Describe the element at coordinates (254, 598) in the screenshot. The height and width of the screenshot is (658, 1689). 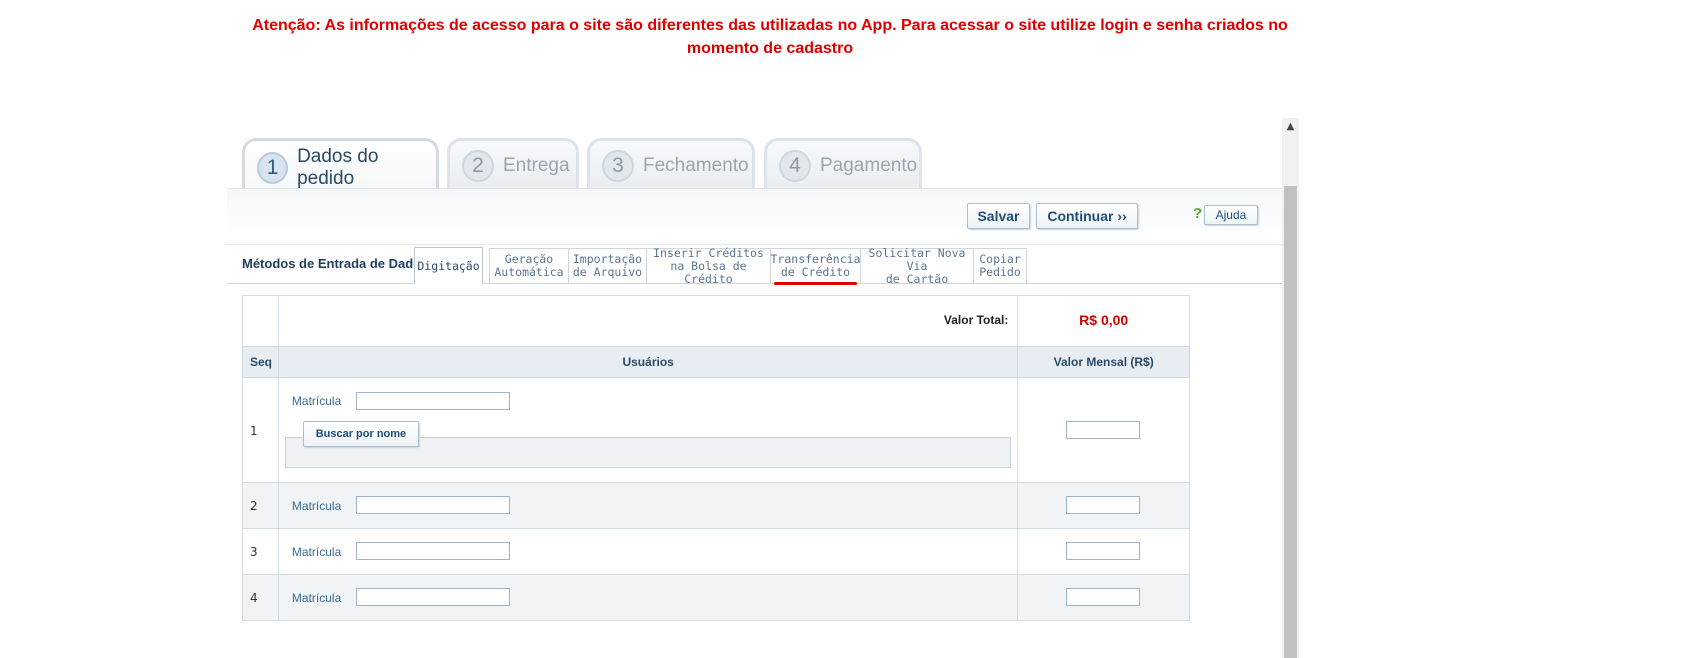
I see `seq-number: 4` at that location.